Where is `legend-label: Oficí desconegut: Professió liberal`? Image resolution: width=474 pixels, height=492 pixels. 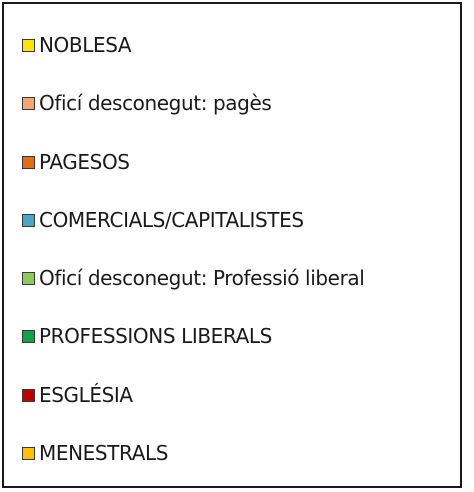
legend-label: Oficí desconegut: Professió liberal is located at coordinates (202, 278).